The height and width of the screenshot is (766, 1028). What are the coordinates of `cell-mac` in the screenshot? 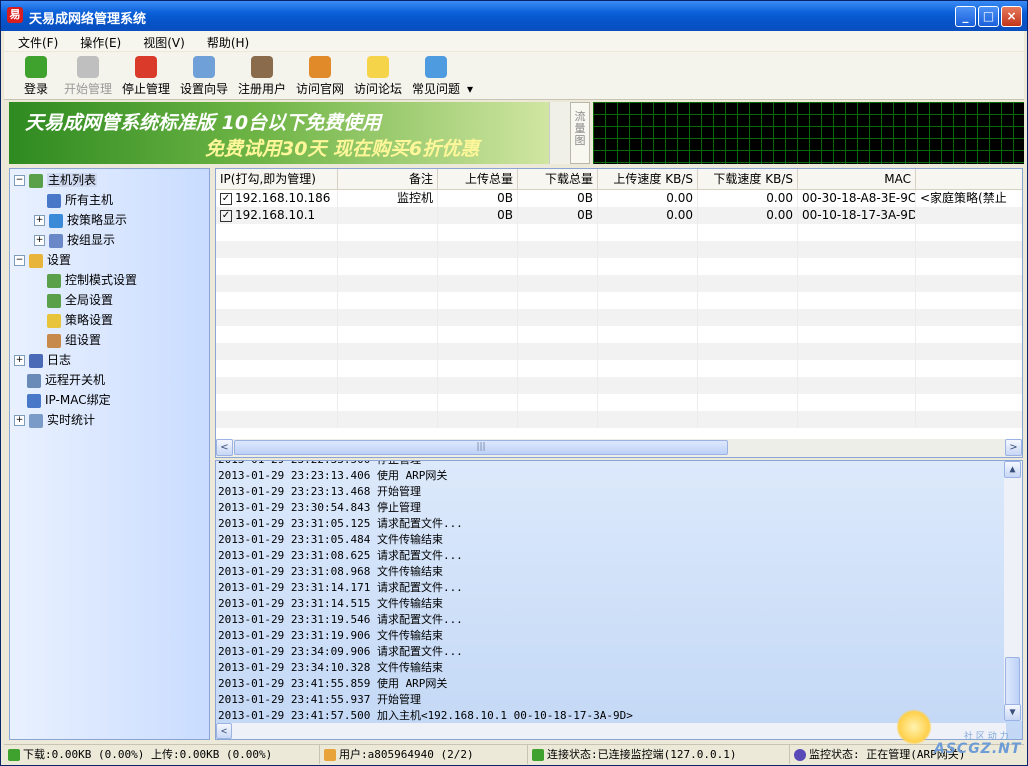 It's located at (857, 266).